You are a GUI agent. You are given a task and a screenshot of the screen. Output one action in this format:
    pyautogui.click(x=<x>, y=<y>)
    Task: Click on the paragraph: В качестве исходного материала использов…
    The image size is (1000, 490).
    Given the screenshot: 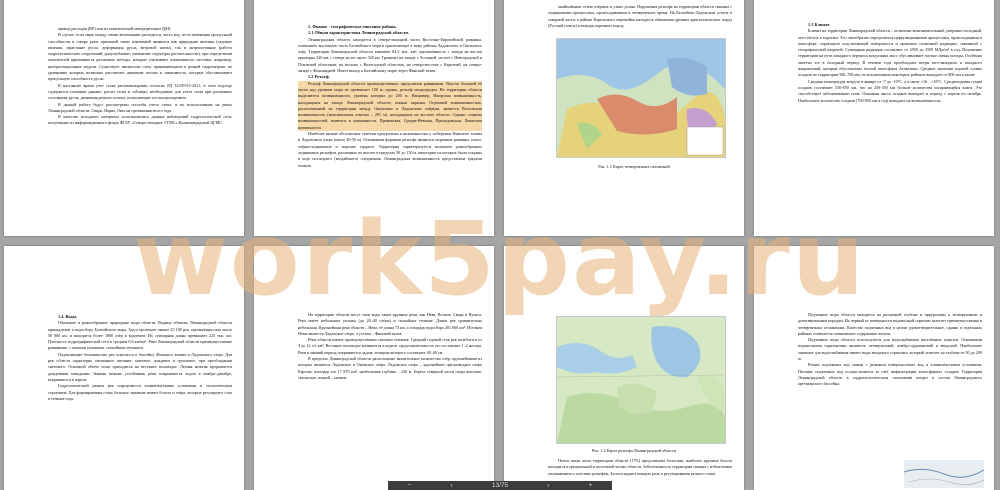 What is the action you would take?
    pyautogui.click(x=140, y=120)
    